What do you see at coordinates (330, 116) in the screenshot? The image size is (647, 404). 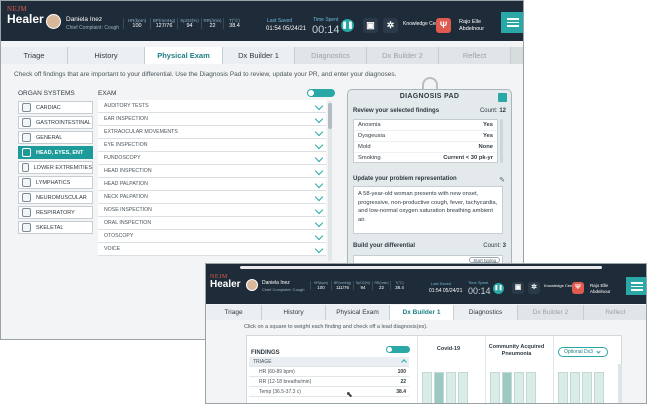 I see `scrollbar-thumb` at bounding box center [330, 116].